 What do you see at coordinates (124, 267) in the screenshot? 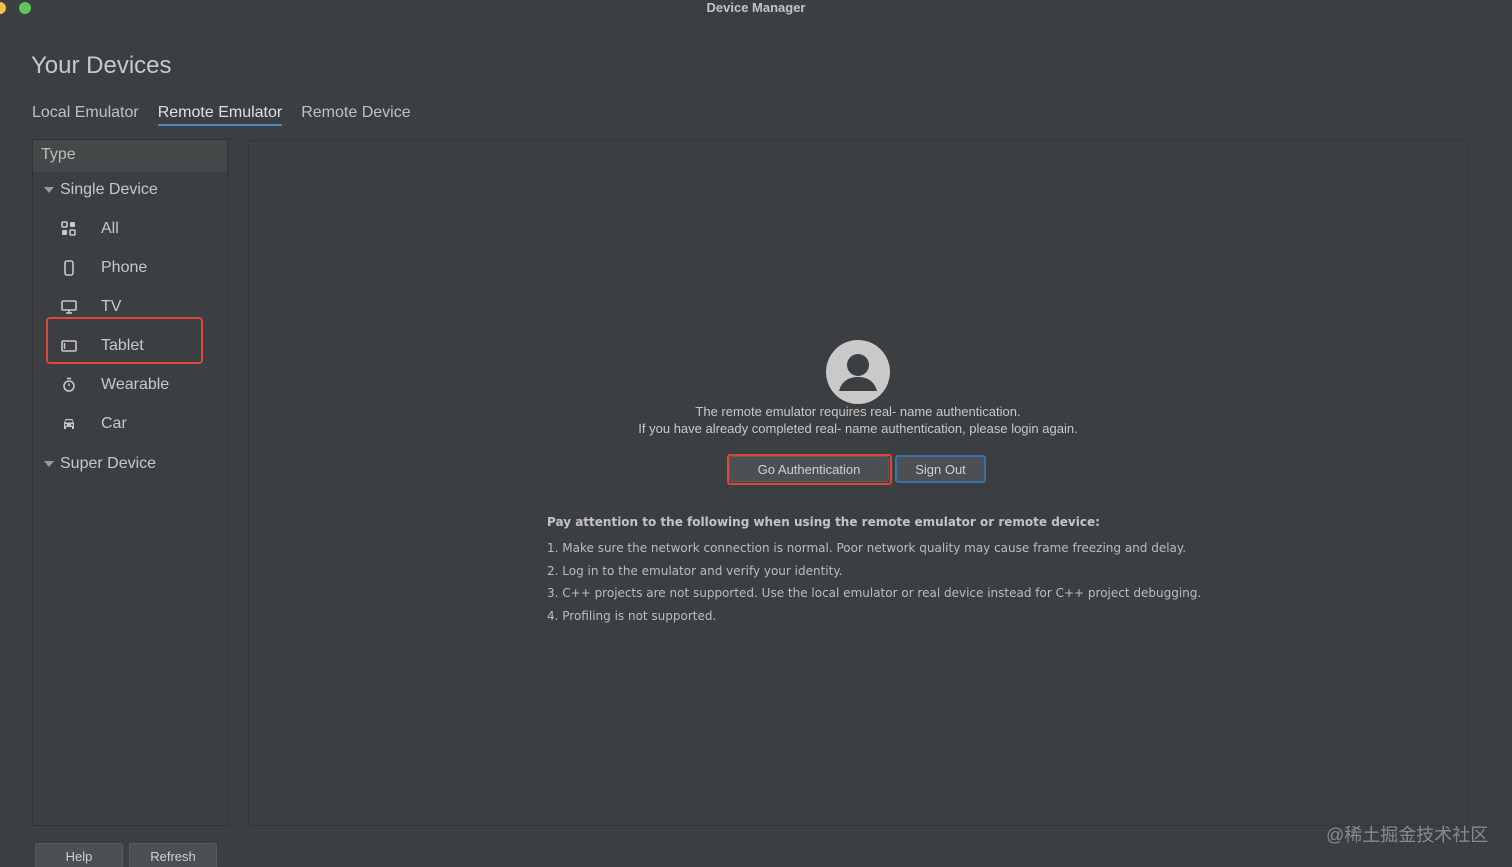
I see `sidebar-item-label: Phone` at bounding box center [124, 267].